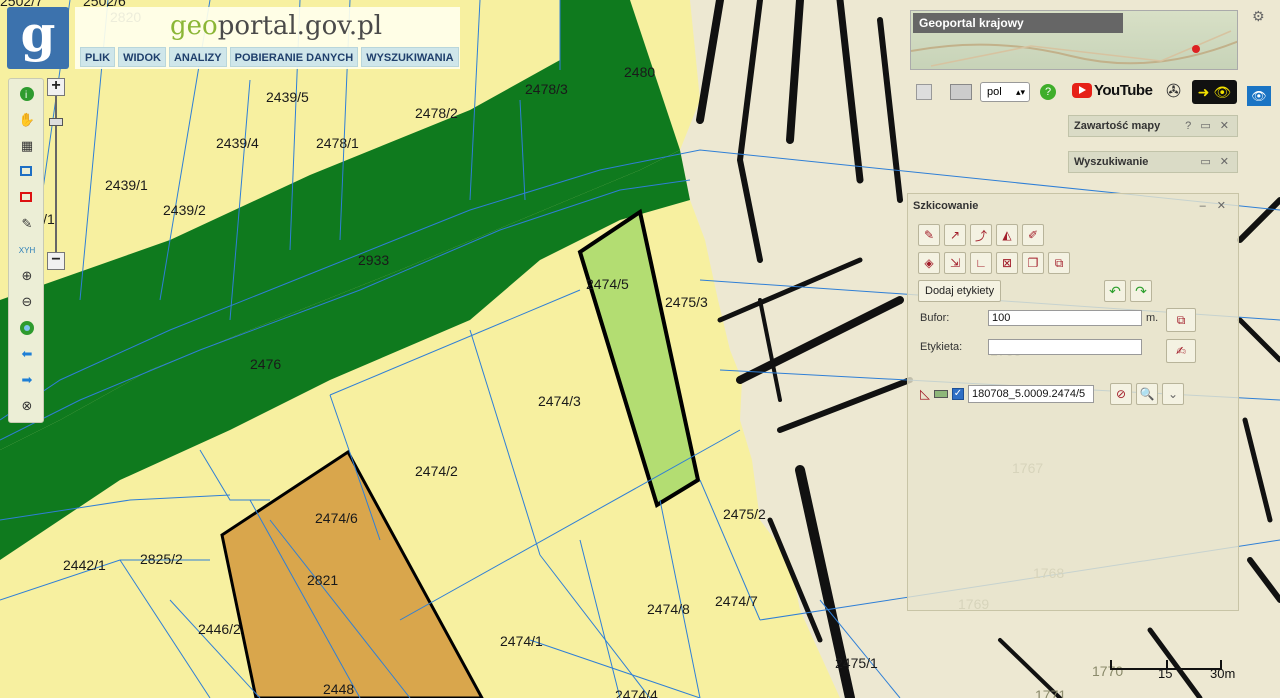  I want to click on draw-point-icon: ✎, so click(929, 235).